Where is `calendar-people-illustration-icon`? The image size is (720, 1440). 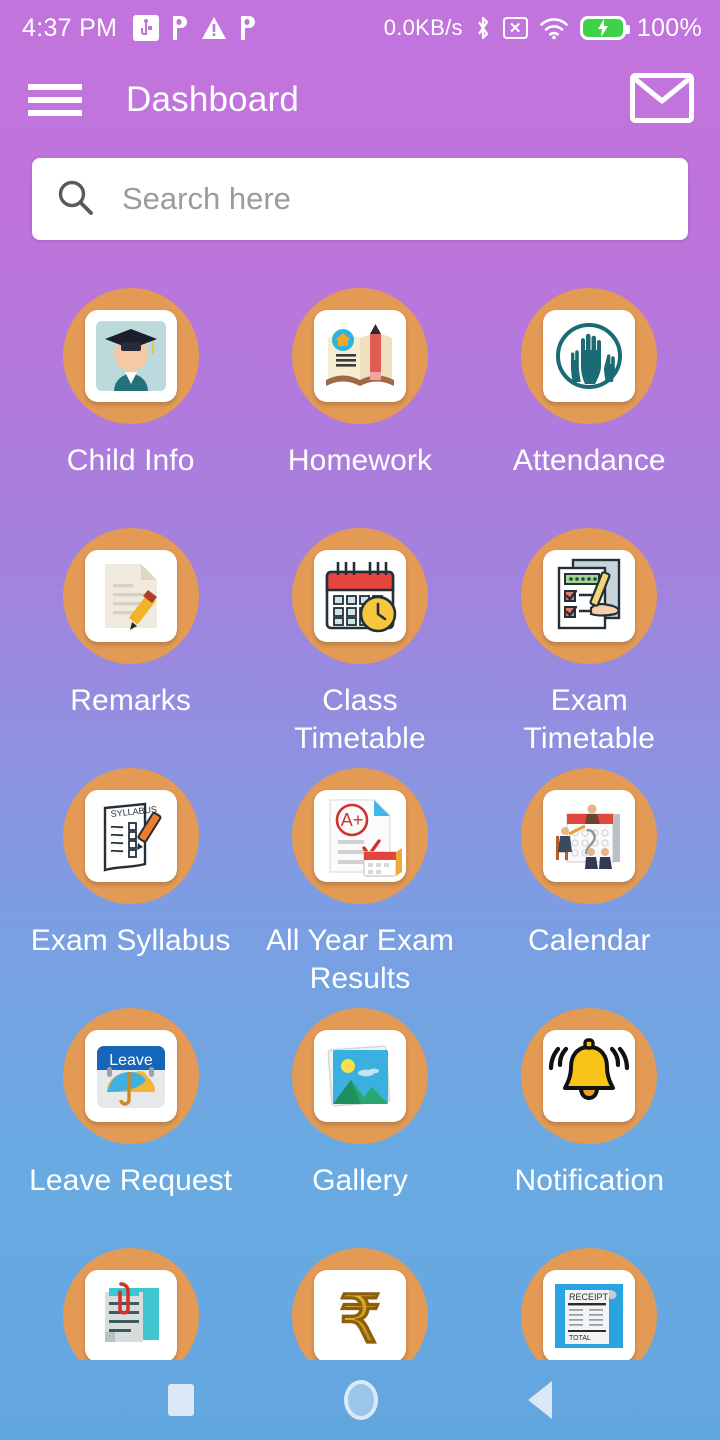 calendar-people-illustration-icon is located at coordinates (589, 836).